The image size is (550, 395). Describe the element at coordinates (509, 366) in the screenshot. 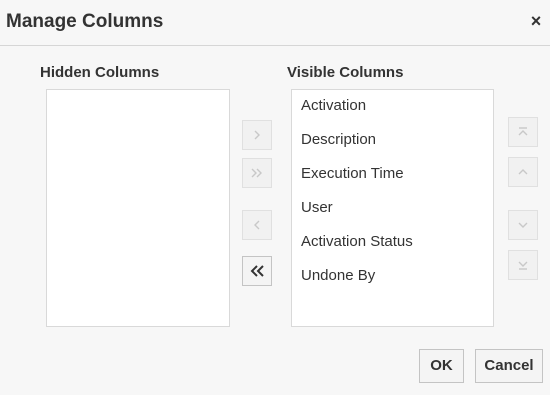

I see `cancel-button: Cancel` at that location.